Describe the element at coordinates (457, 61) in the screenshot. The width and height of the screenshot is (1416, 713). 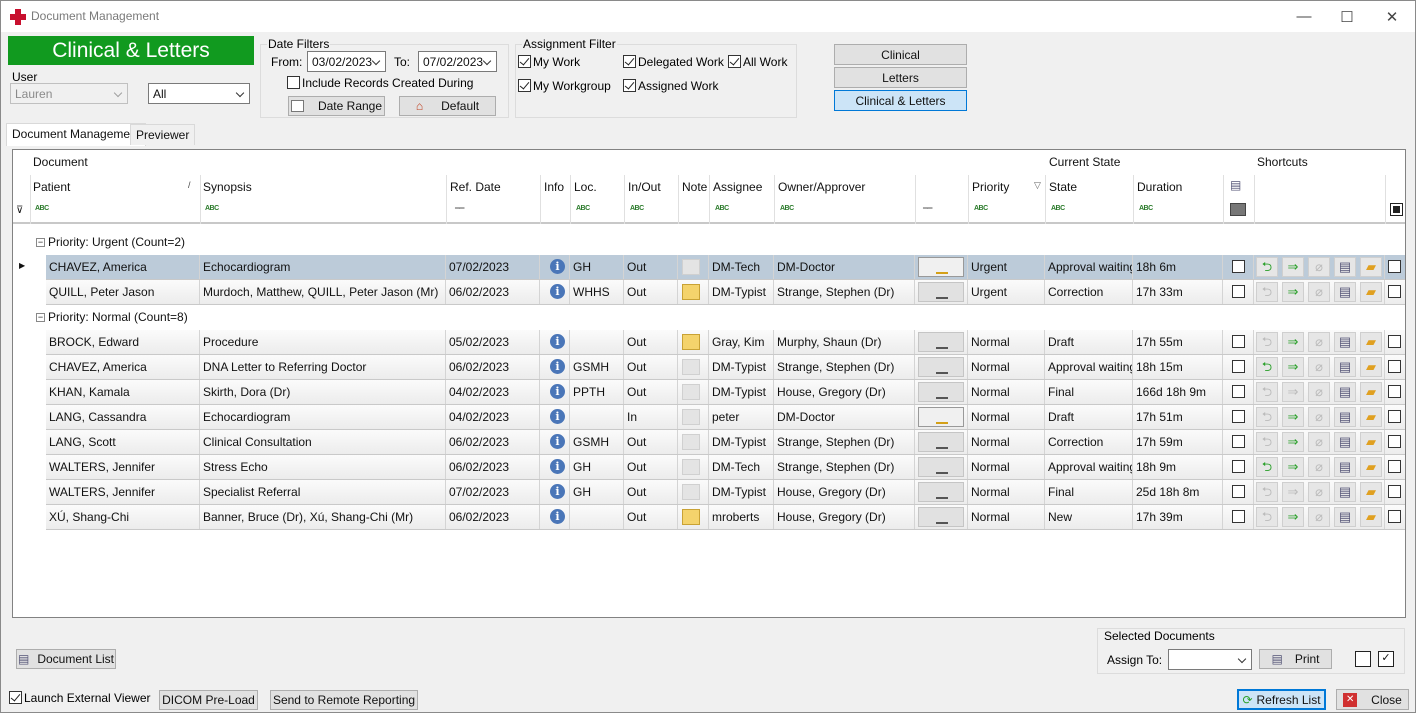
I see `to-date: 07/02/2023` at that location.